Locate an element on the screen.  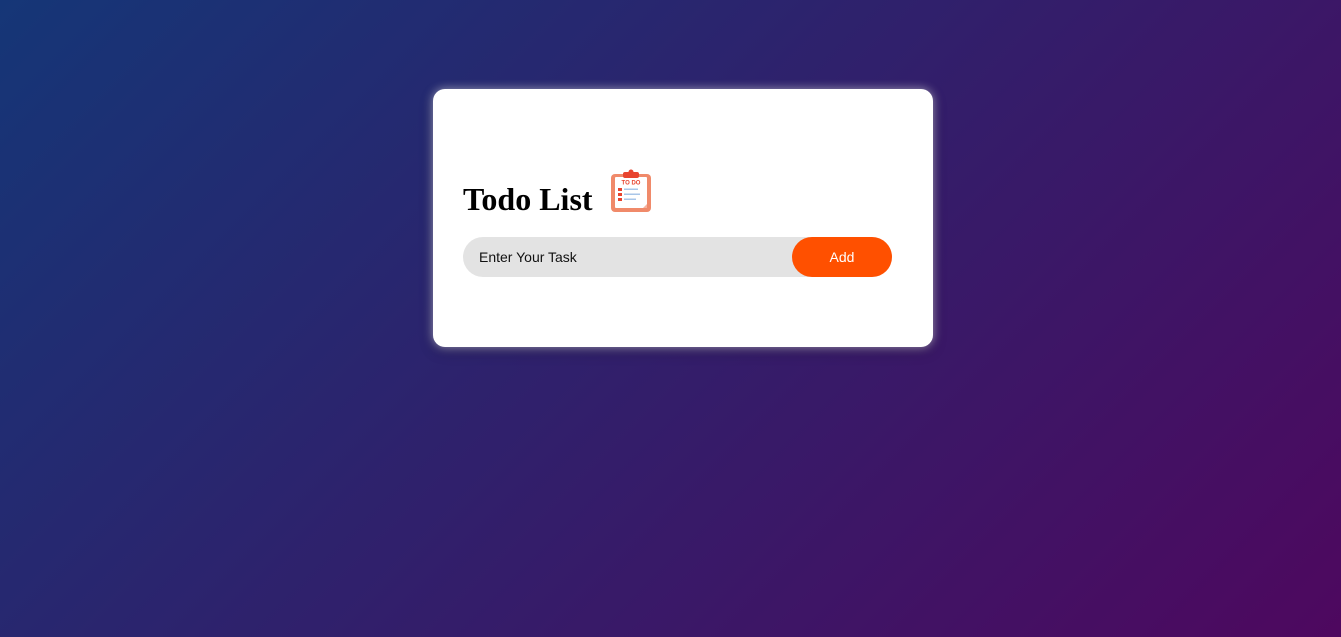
todo-clipboard-icon: TO DO is located at coordinates (630, 190).